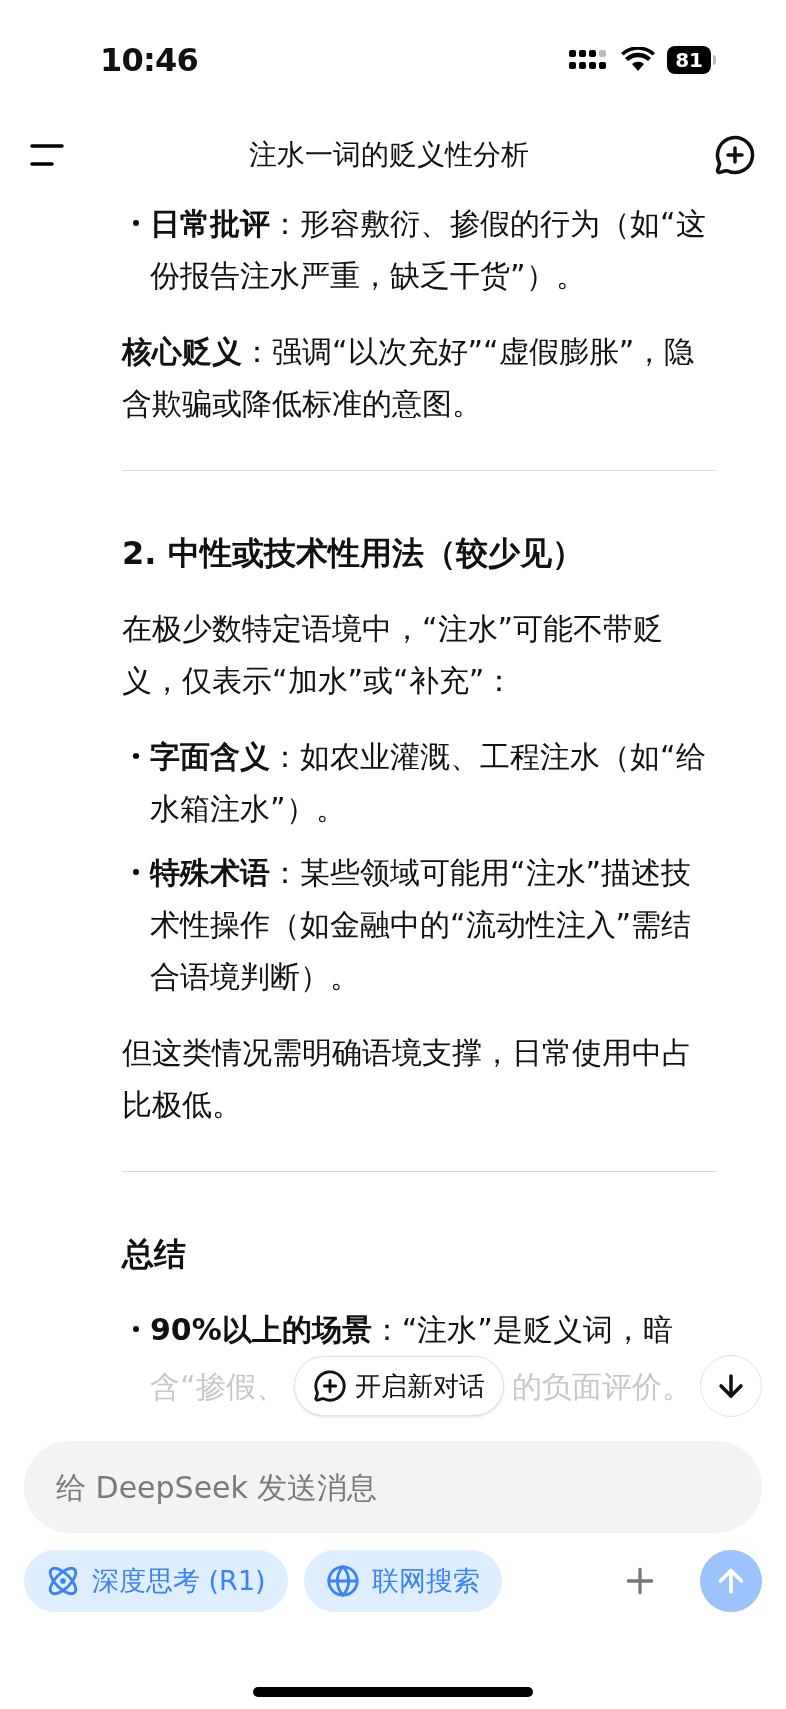  I want to click on chat-title: 注水一词的贬义性分析, so click(389, 155).